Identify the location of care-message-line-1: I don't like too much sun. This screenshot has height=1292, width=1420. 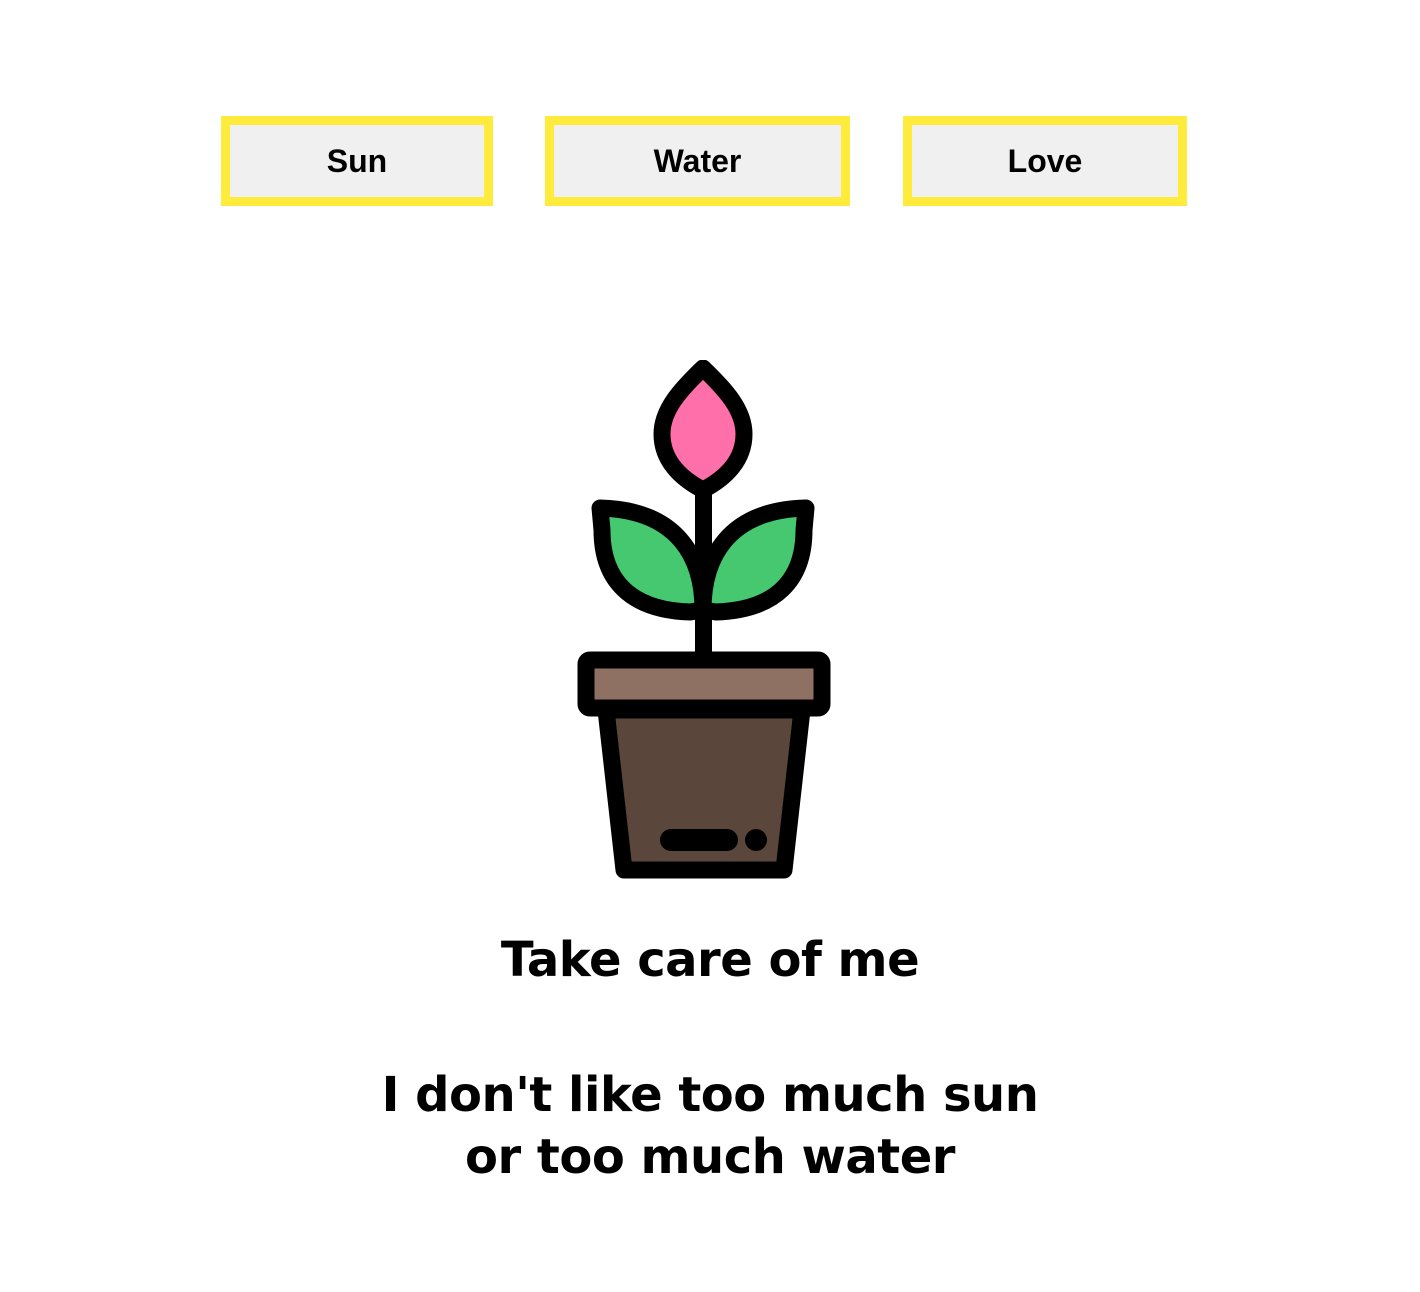
(710, 1095).